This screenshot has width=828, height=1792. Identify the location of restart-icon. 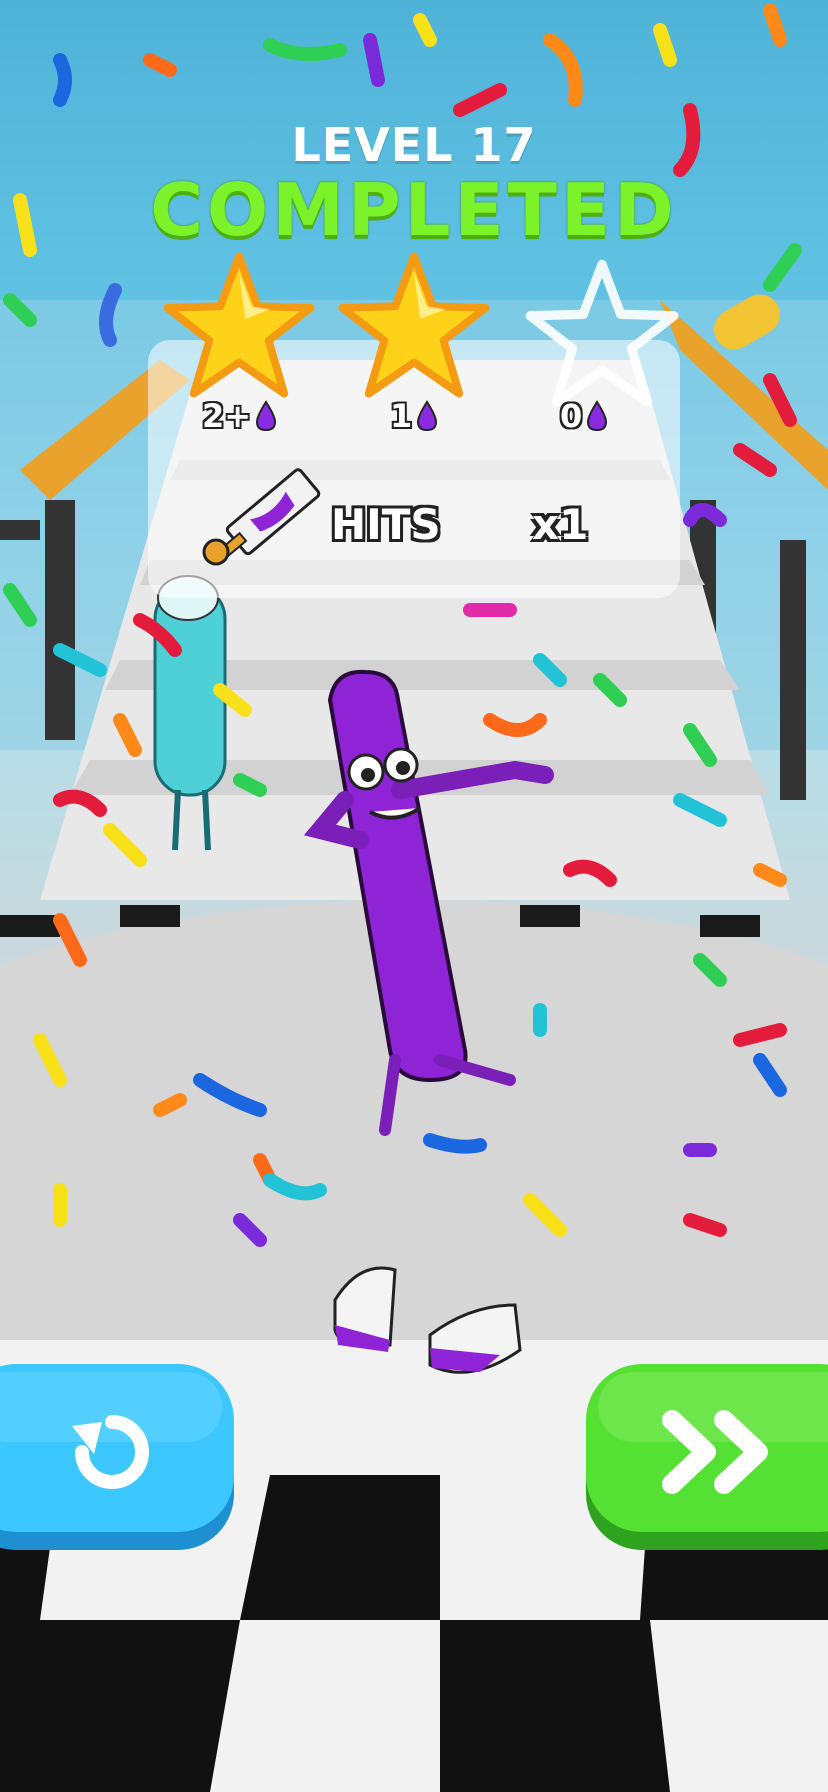
(110, 1452).